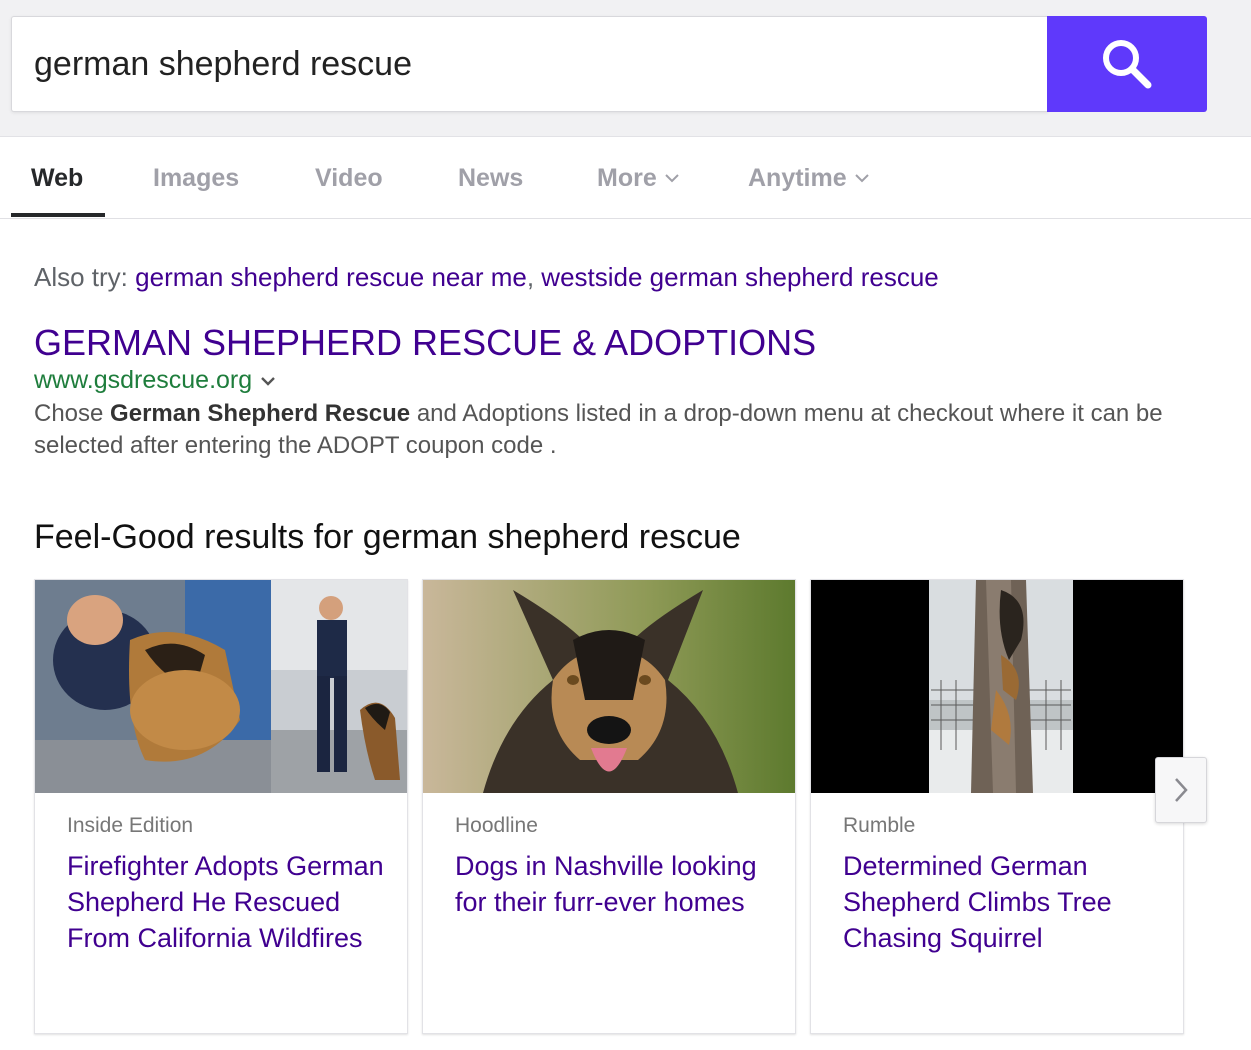 This screenshot has width=1251, height=1050. Describe the element at coordinates (260, 413) in the screenshot. I see `result-desc-bold: German Shepherd Rescue` at that location.